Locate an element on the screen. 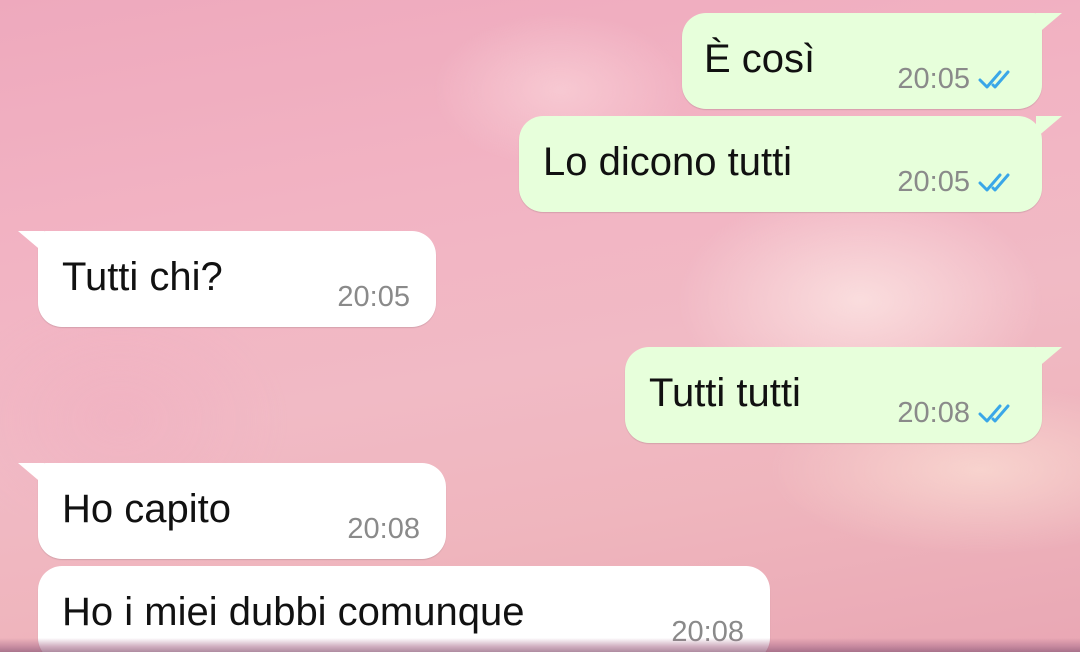 This screenshot has width=1080, height=652. message-text: Lo dicono tutti is located at coordinates (668, 162).